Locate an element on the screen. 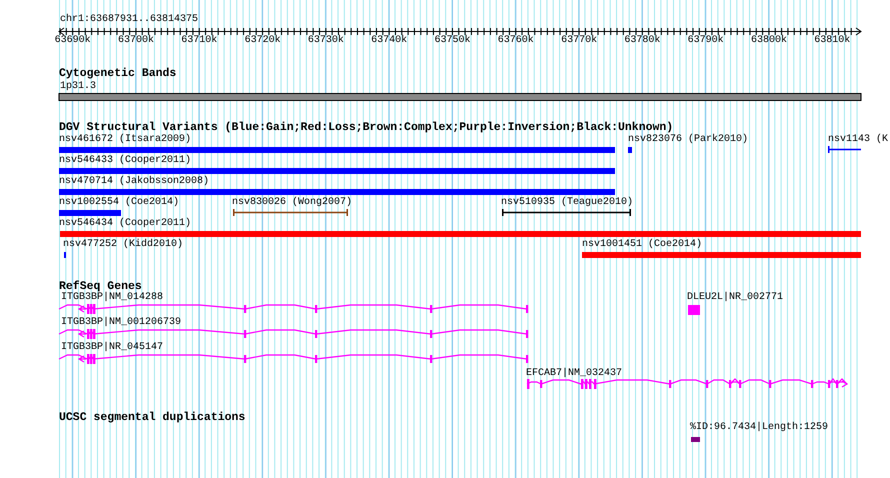 This screenshot has width=890, height=478. tick-label: 63740k is located at coordinates (389, 41).